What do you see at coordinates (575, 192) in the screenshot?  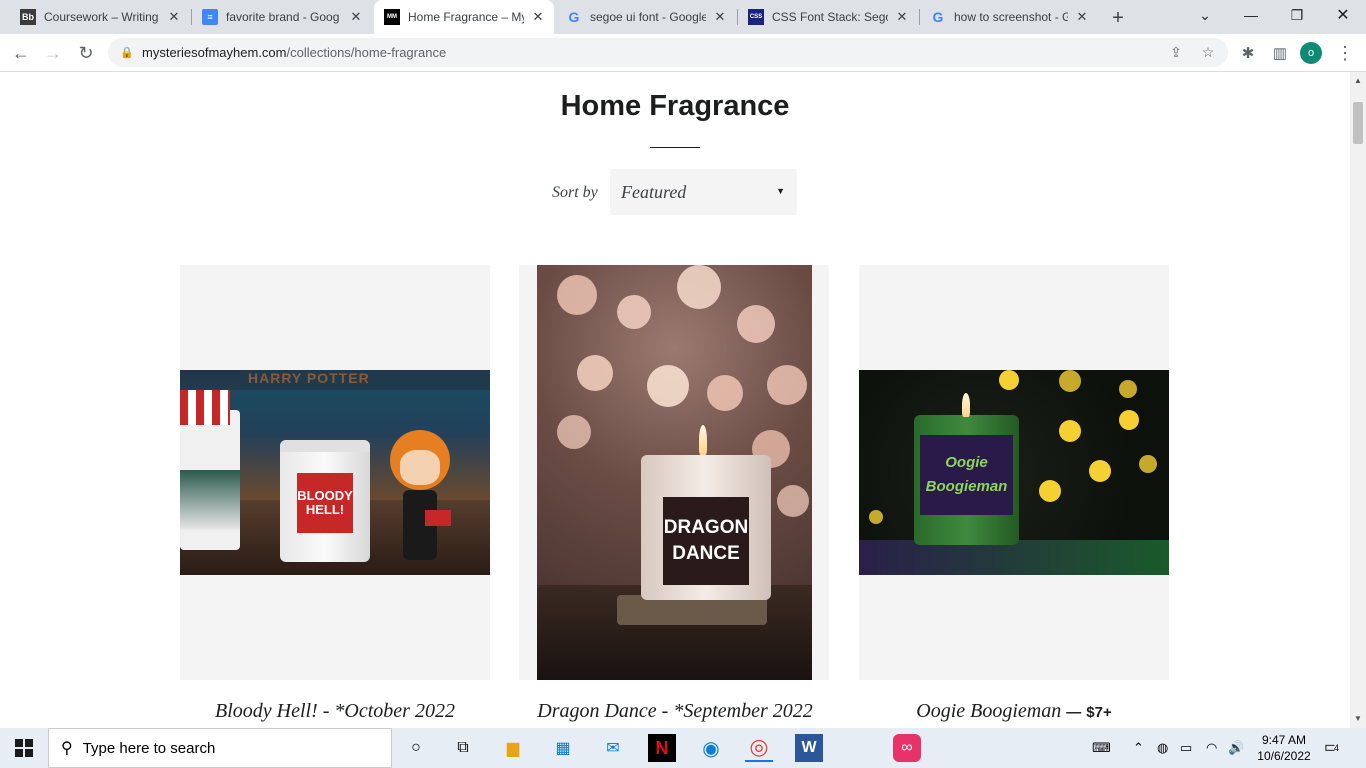 I see `sort-label: Sort by` at bounding box center [575, 192].